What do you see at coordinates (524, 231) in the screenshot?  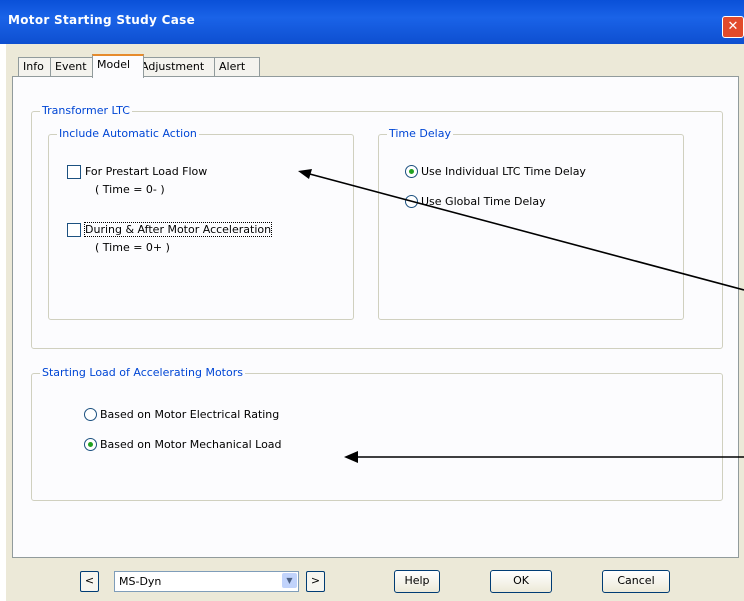 I see `annotation-arrow-line-upper` at bounding box center [524, 231].